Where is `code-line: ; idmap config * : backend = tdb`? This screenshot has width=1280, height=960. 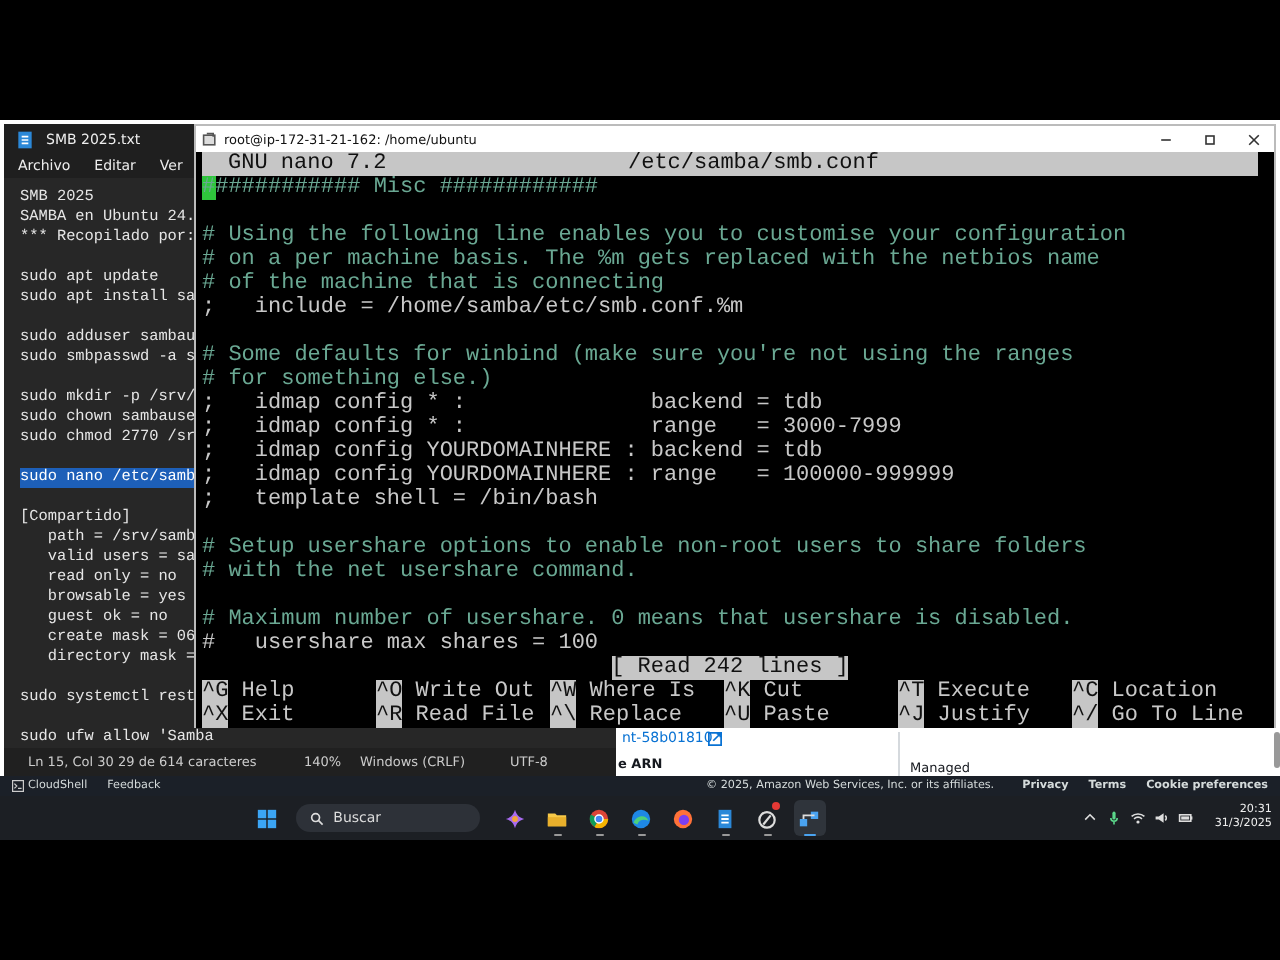 code-line: ; idmap config * : backend = tdb is located at coordinates (512, 404).